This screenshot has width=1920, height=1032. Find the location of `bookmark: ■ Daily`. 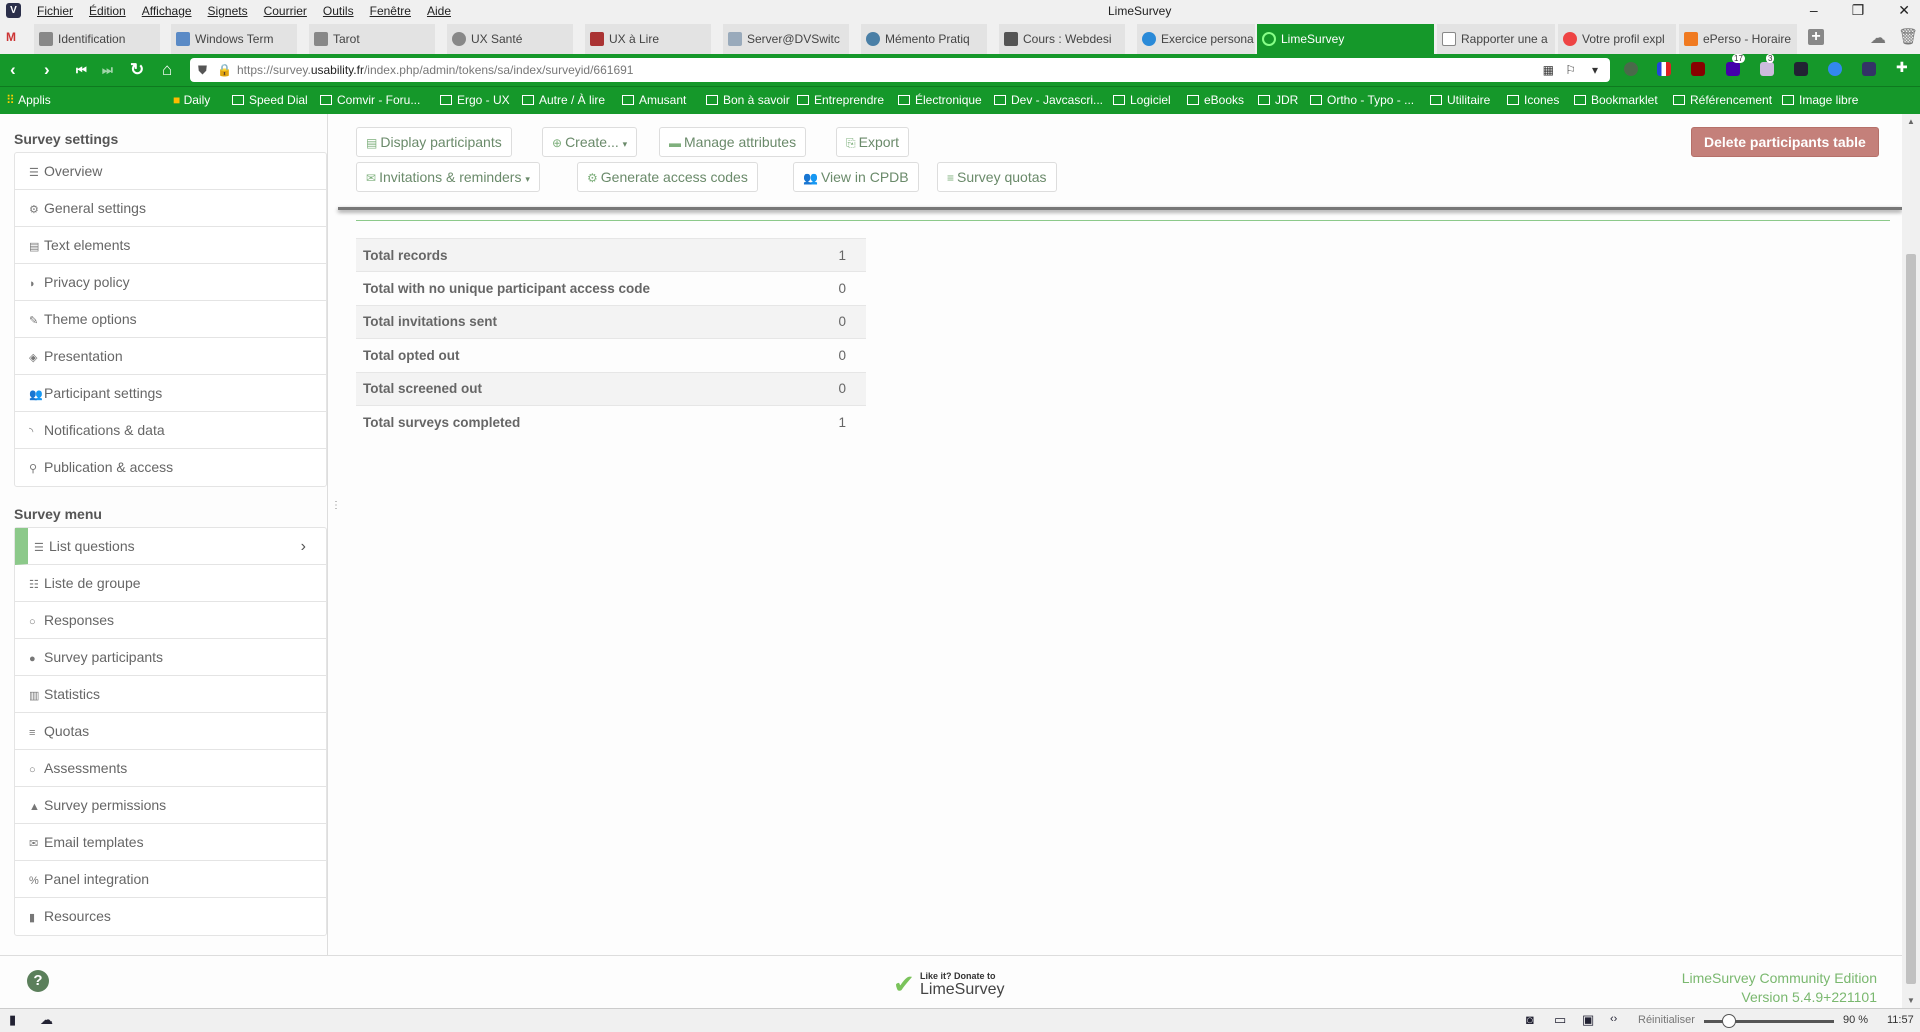

bookmark: ■ Daily is located at coordinates (191, 100).